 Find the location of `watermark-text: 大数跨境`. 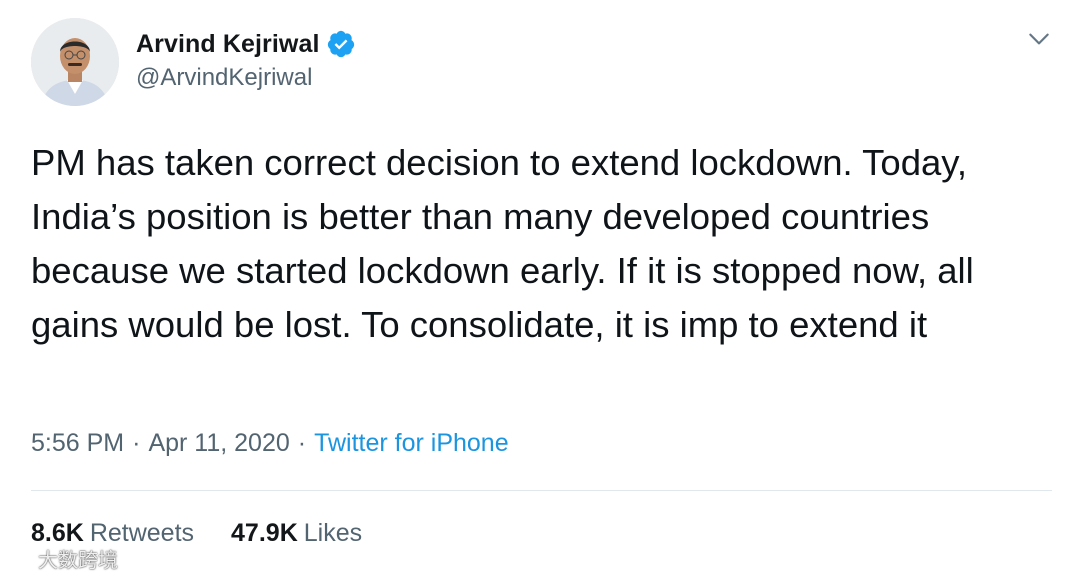

watermark-text: 大数跨境 is located at coordinates (78, 560).